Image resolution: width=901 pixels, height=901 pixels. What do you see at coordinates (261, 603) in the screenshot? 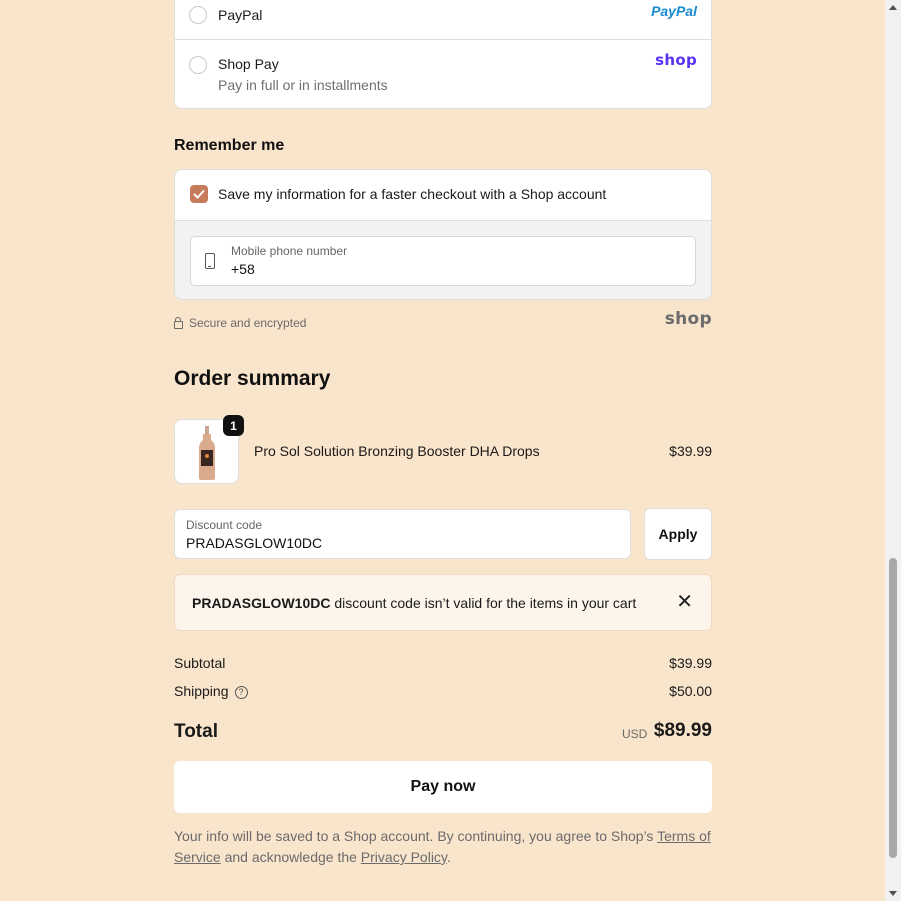
I see `error-code: PRADASGLOW10DC` at bounding box center [261, 603].